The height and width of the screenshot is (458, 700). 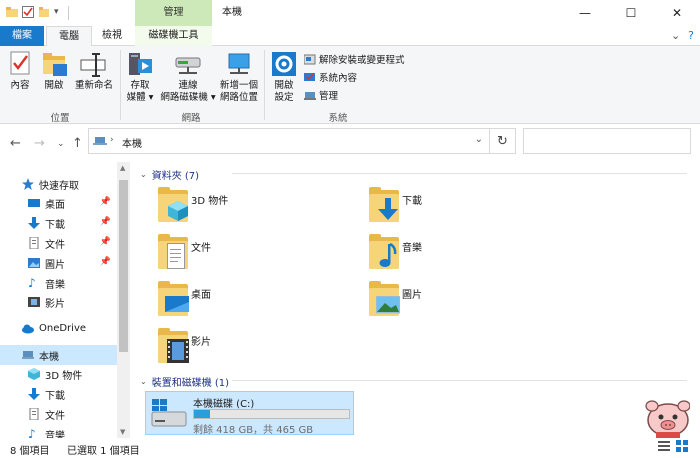 I want to click on scroll-up-icon: ▲, so click(x=122, y=168).